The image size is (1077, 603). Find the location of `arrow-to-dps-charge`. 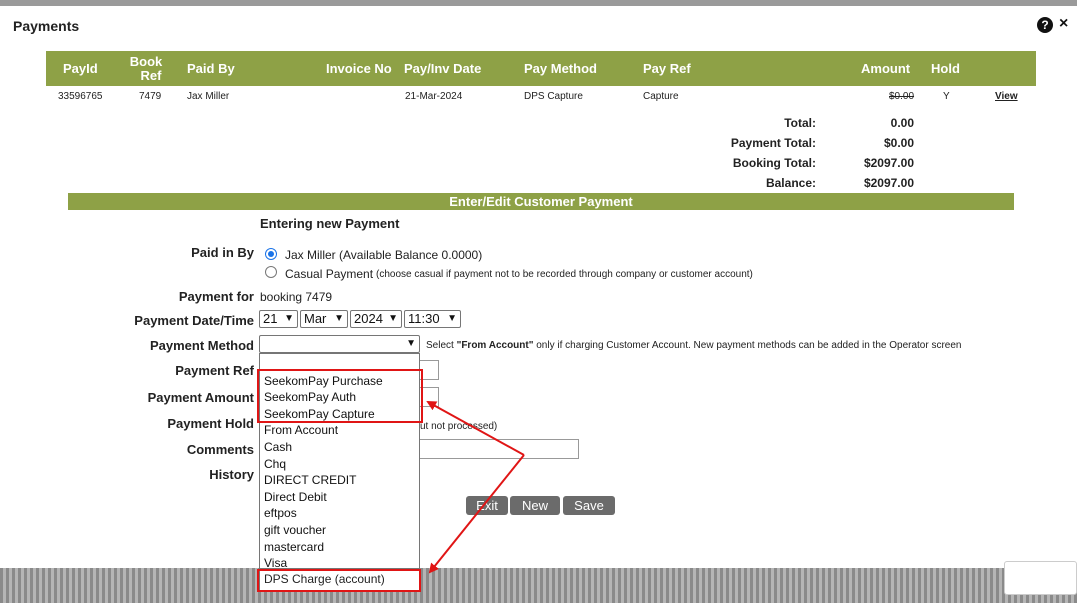

arrow-to-dps-charge is located at coordinates (476, 514).